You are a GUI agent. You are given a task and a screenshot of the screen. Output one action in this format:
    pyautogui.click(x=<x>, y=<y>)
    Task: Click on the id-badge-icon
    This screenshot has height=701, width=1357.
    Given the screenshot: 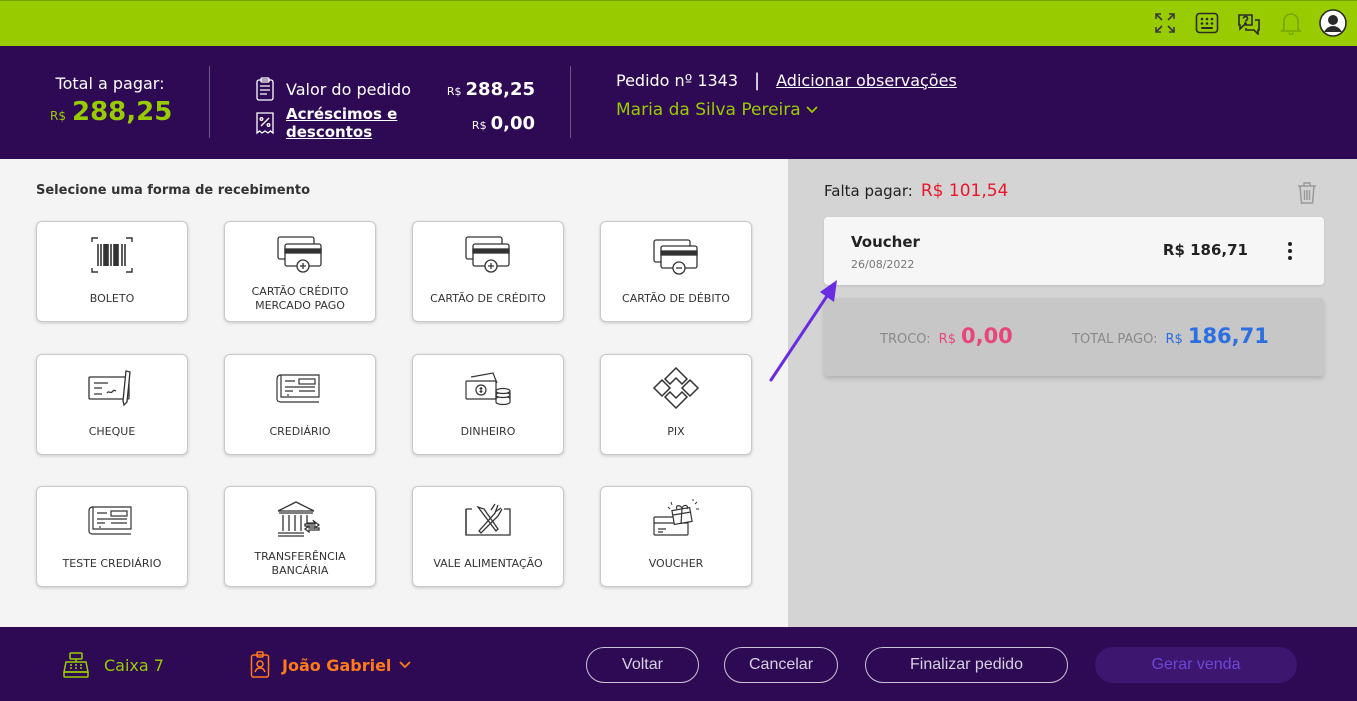 What is the action you would take?
    pyautogui.click(x=260, y=665)
    